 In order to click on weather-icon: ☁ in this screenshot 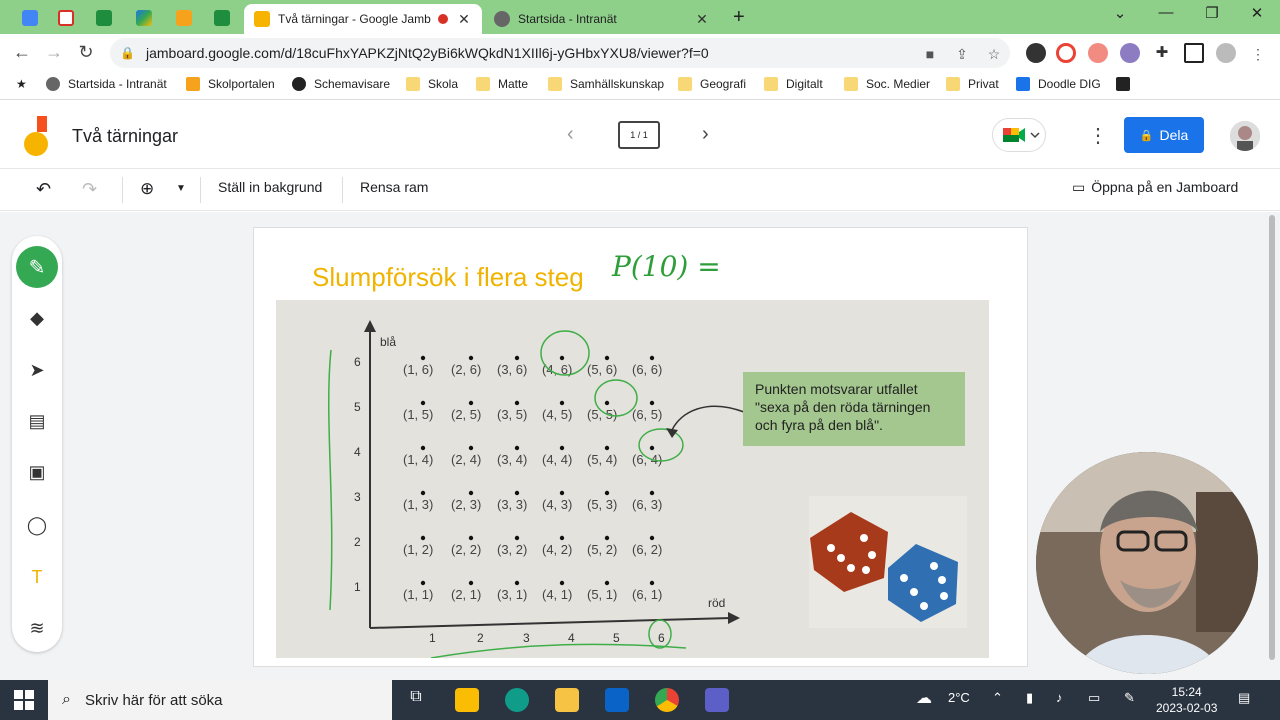, I will do `click(924, 698)`.